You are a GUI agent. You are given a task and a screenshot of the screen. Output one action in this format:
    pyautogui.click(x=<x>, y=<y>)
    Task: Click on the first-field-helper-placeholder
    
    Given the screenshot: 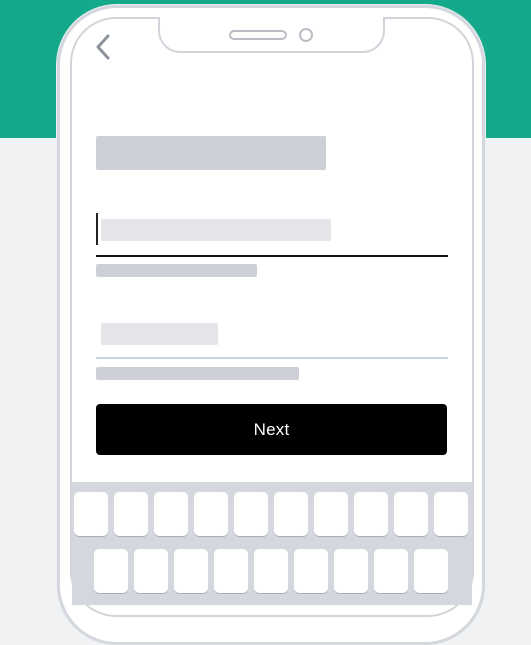 What is the action you would take?
    pyautogui.click(x=176, y=270)
    